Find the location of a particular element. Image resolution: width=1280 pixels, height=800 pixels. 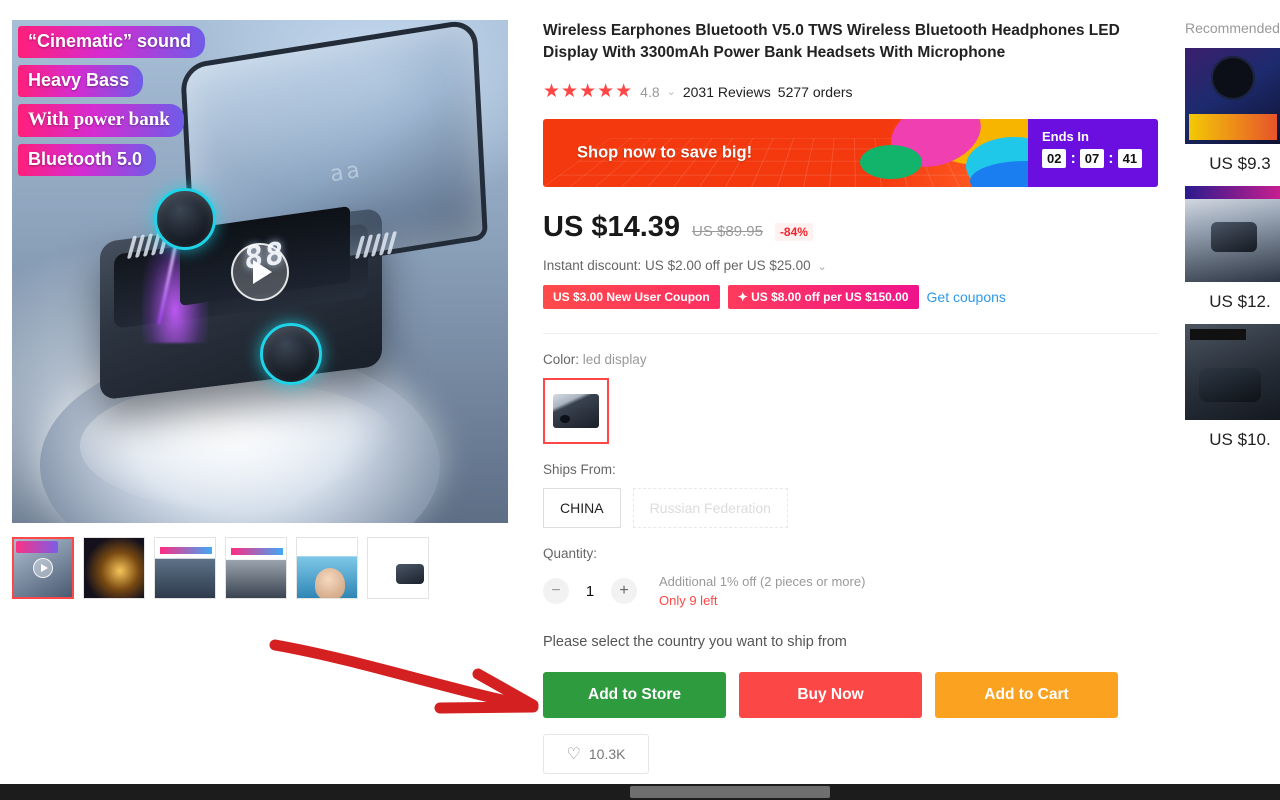

recommended-title: Recommended is located at coordinates (1232, 28).